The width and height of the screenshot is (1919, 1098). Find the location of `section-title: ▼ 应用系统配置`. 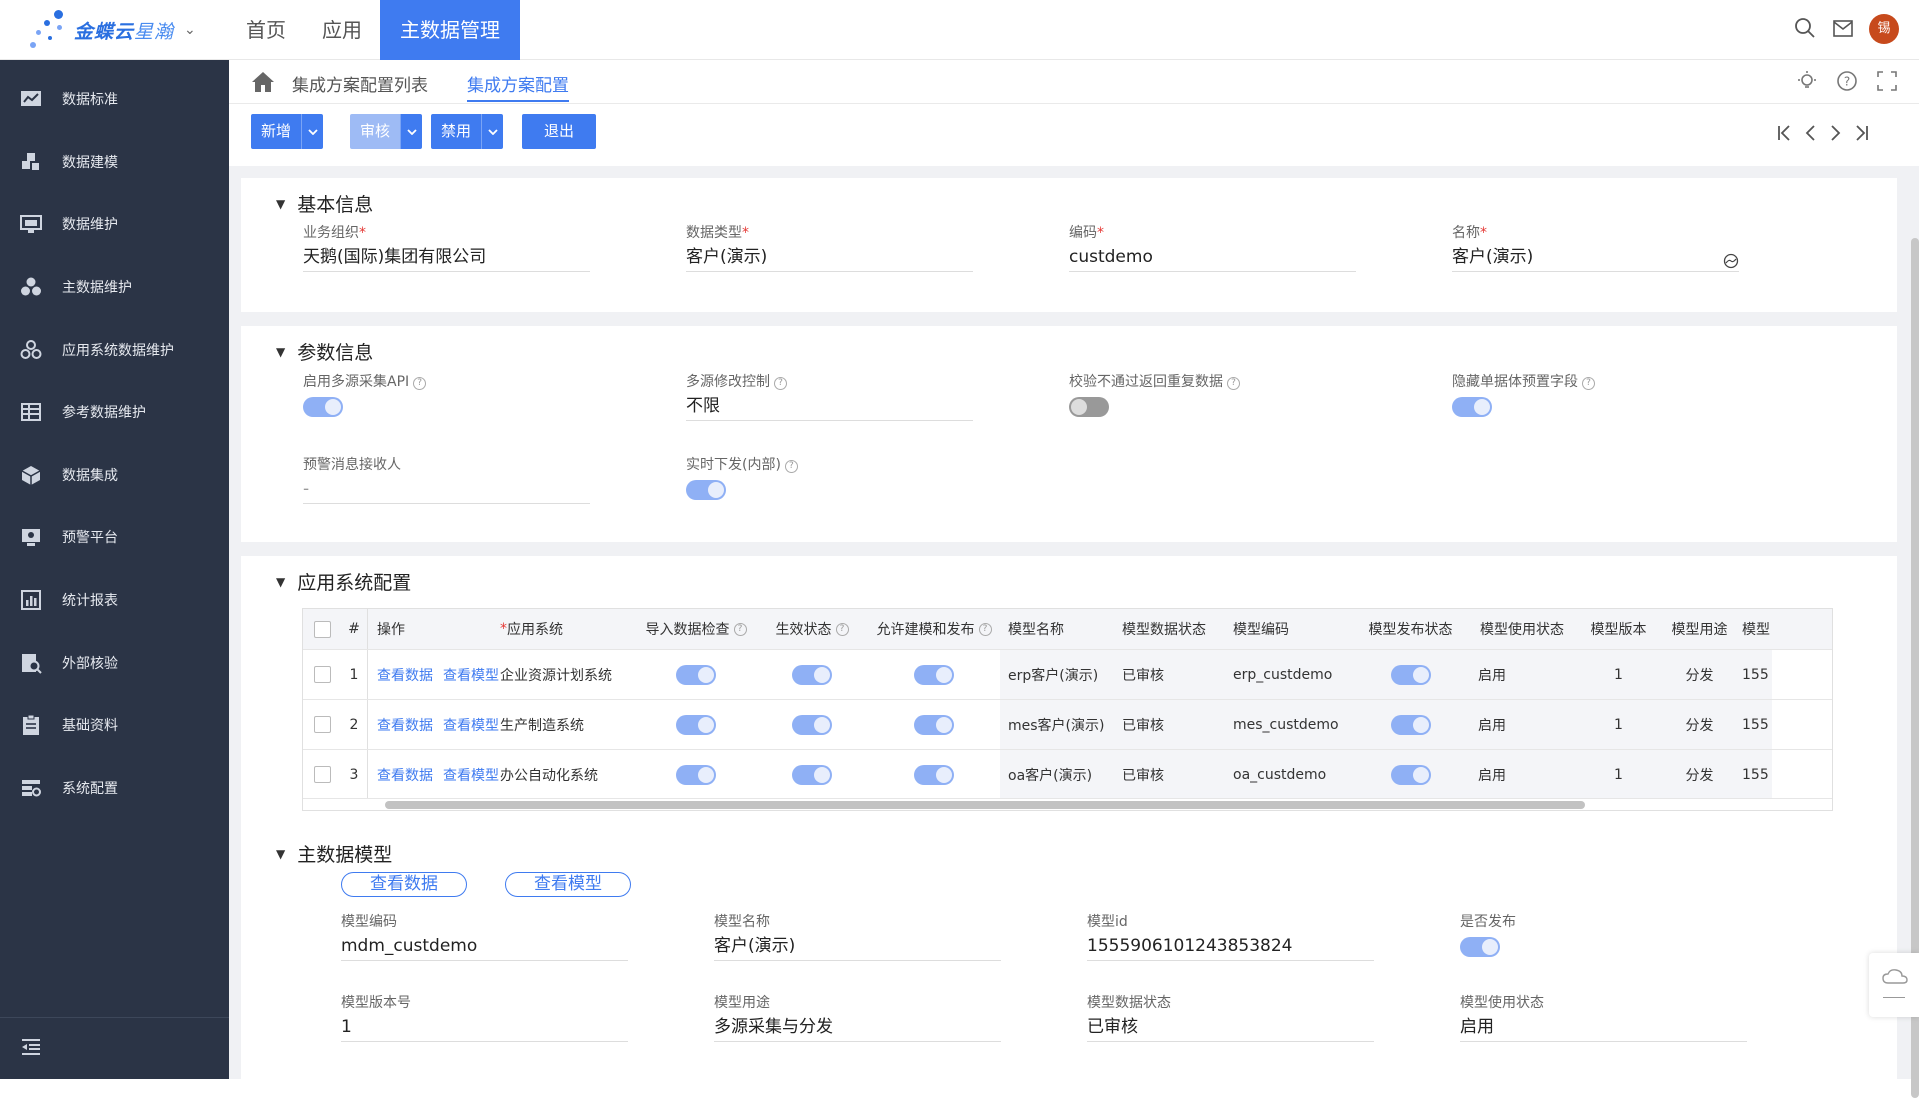

section-title: ▼ 应用系统配置 is located at coordinates (343, 581).